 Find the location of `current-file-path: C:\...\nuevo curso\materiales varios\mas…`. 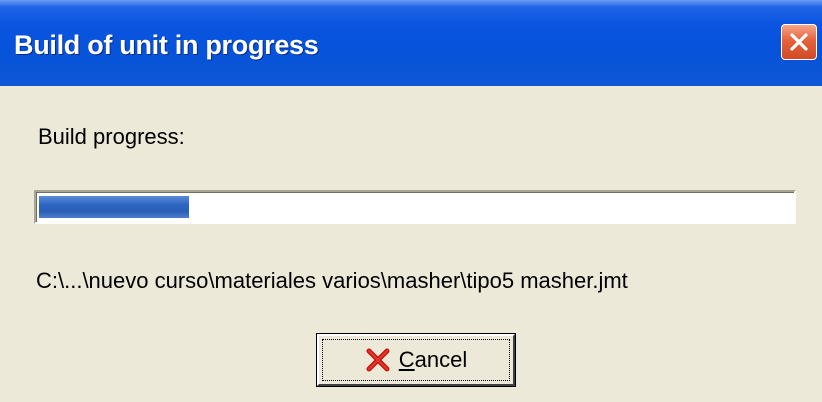

current-file-path: C:\...\nuevo curso\materiales varios\mas… is located at coordinates (332, 280).